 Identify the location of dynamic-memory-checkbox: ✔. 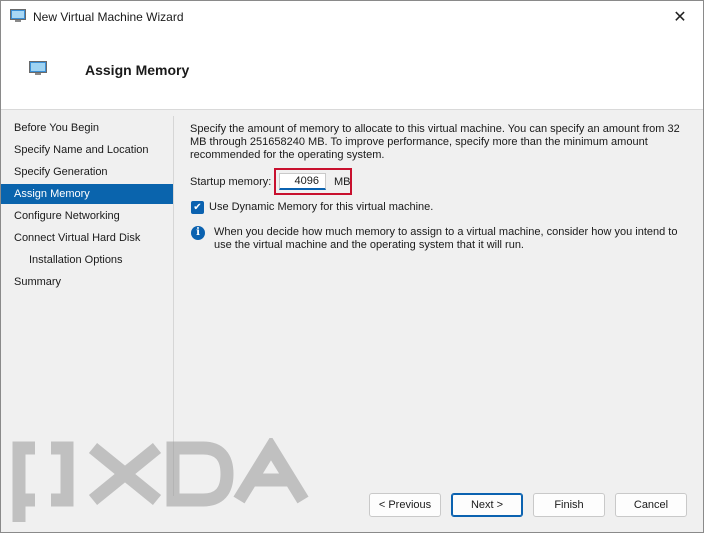
(197, 207).